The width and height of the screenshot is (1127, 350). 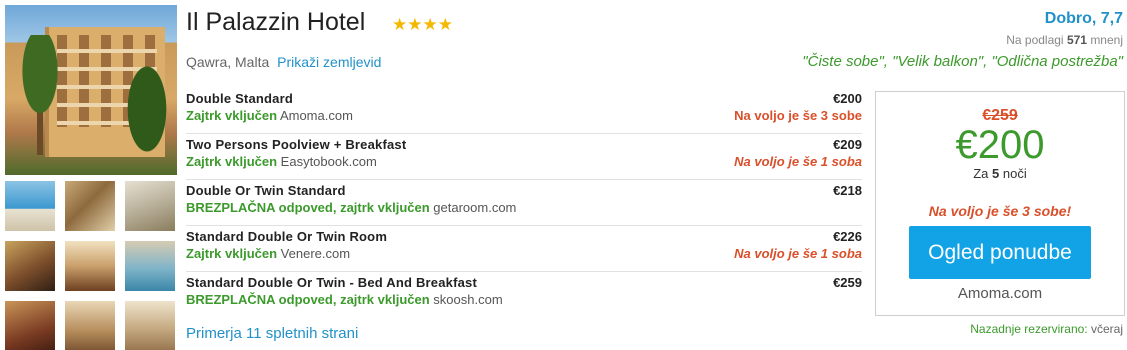 What do you see at coordinates (475, 207) in the screenshot?
I see `offer-site: getaroom.com` at bounding box center [475, 207].